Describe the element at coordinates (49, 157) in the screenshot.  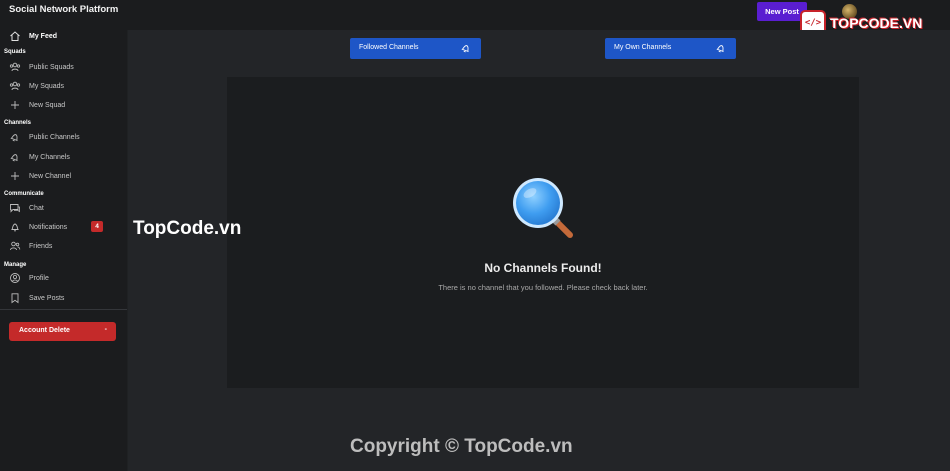
I see `sidebar-item-label: My Channels` at that location.